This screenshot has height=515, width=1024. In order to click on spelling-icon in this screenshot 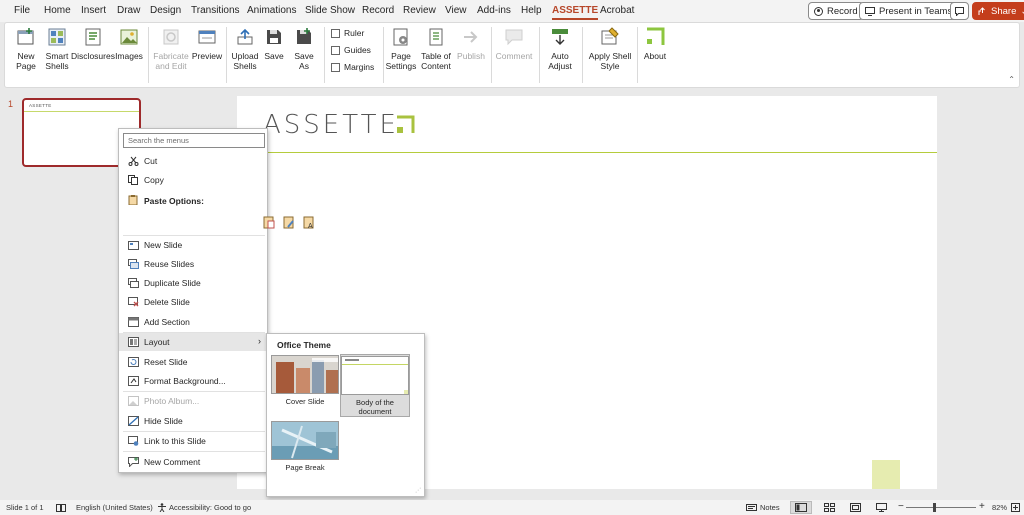, I will do `click(61, 507)`.